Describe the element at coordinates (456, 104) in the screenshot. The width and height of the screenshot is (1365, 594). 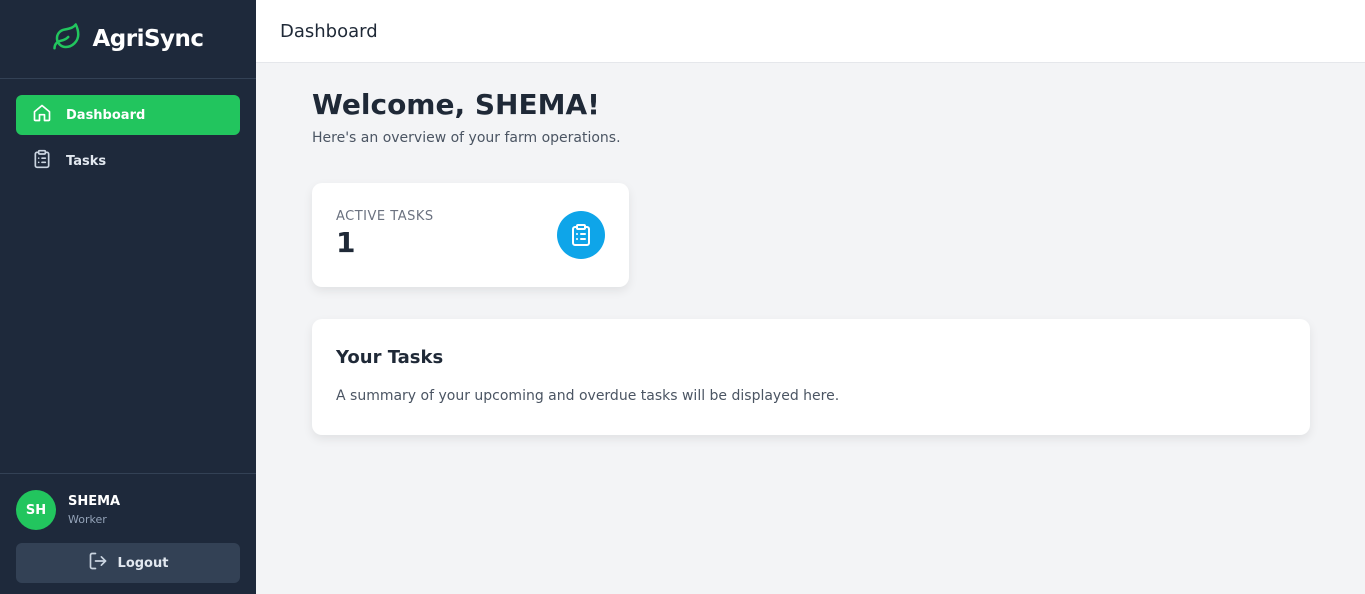
I see `welcome-heading: Welcome, SHEMA!` at that location.